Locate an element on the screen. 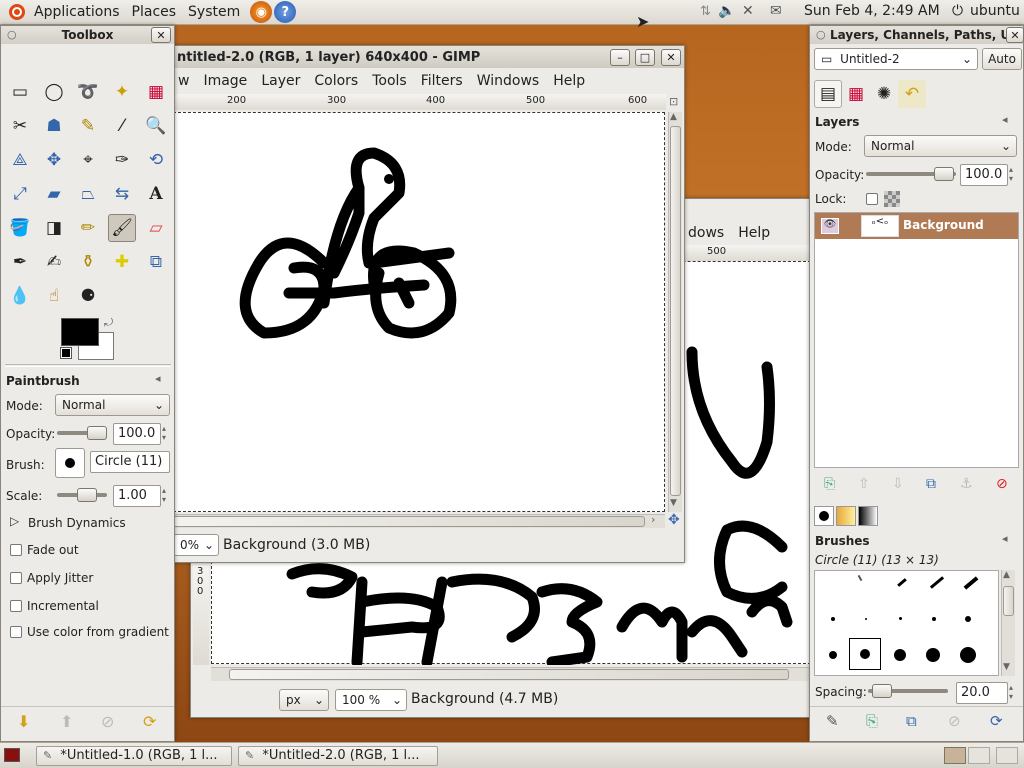 The height and width of the screenshot is (768, 1024). ubuntu-logo-icon is located at coordinates (17, 12).